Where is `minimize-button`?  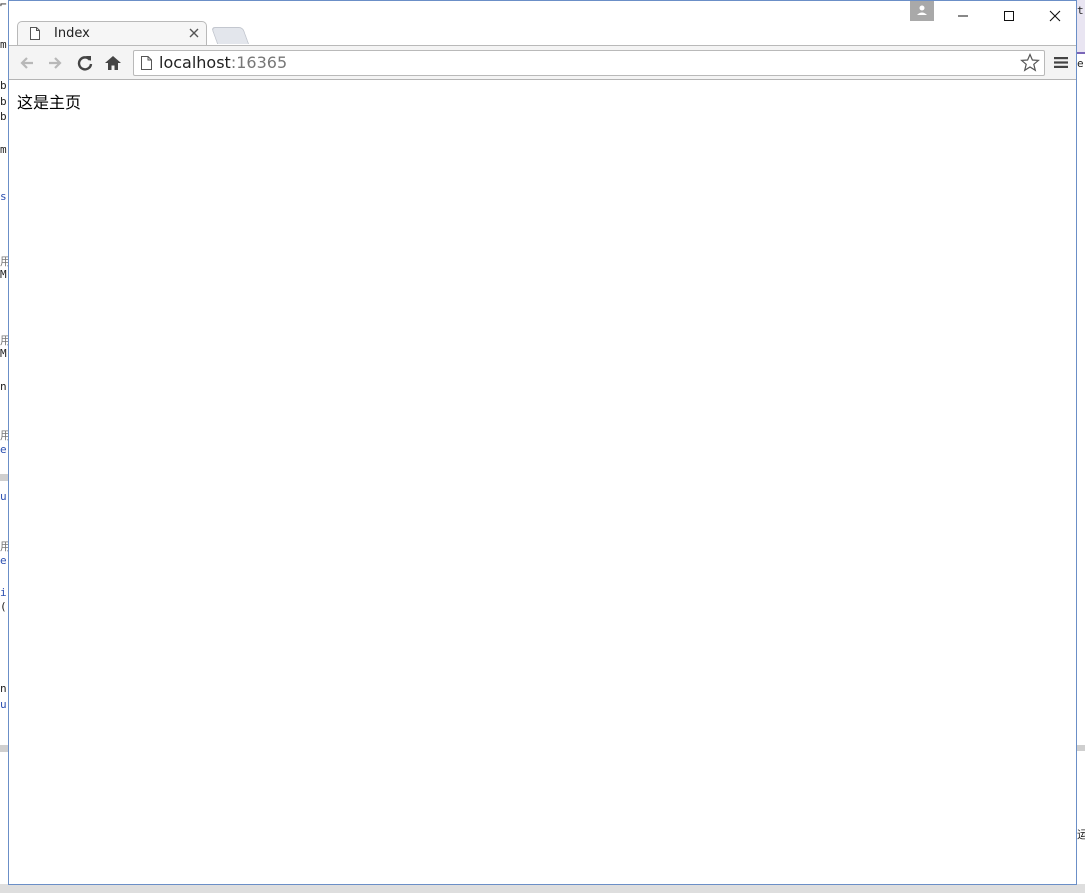
minimize-button is located at coordinates (963, 16).